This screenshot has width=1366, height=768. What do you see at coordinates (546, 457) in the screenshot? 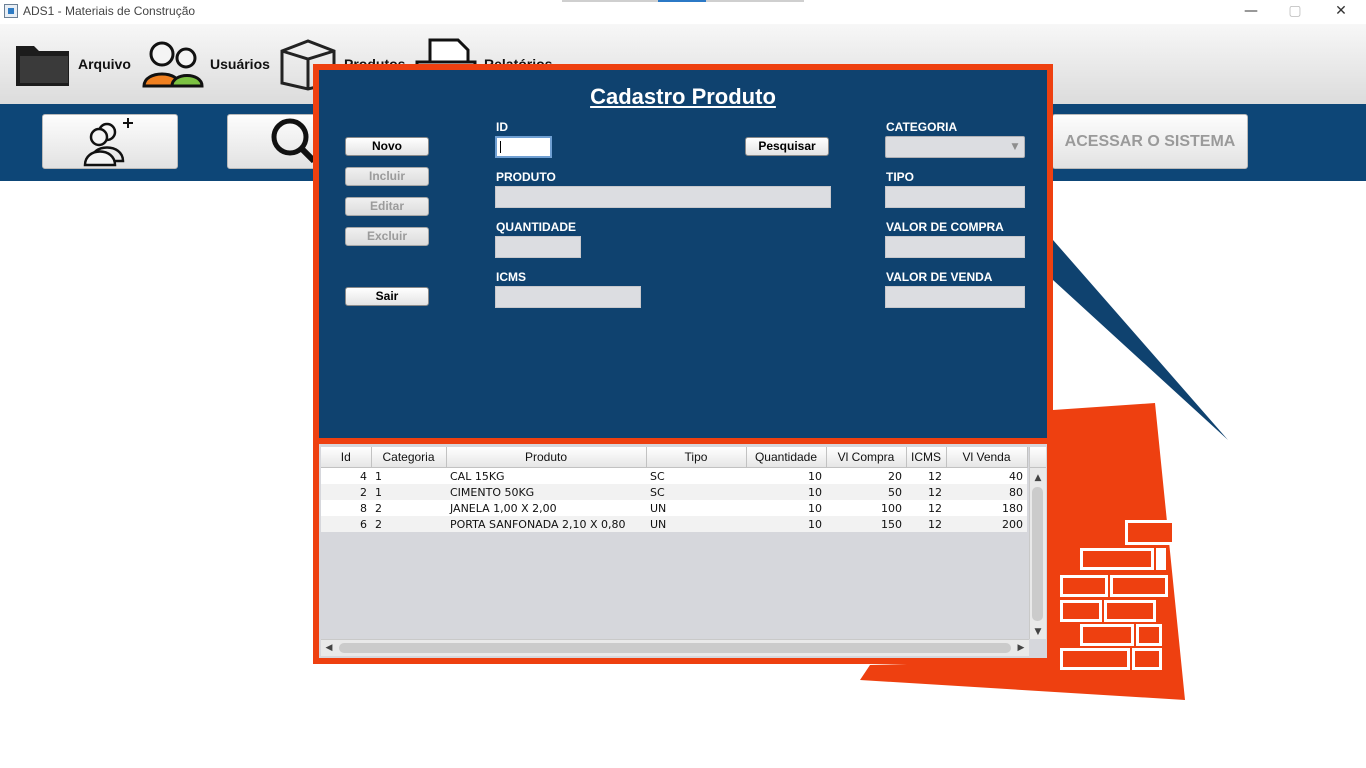
I see `column-header-produto: Produto` at bounding box center [546, 457].